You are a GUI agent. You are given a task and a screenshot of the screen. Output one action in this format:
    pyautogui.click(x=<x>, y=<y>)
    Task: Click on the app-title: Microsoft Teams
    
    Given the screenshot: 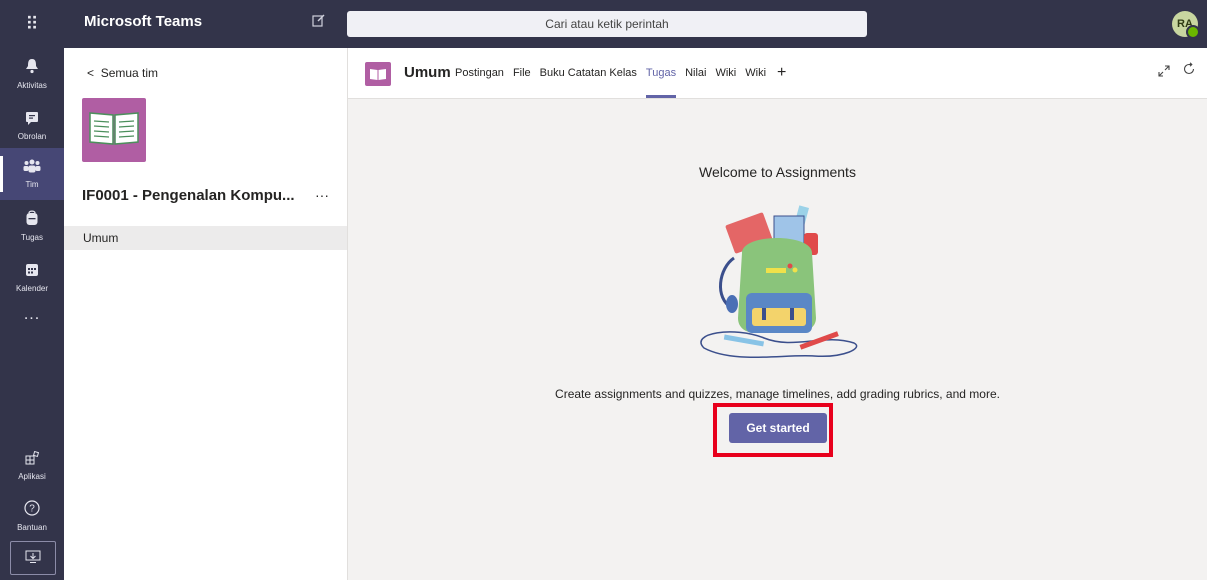 What is the action you would take?
    pyautogui.click(x=143, y=21)
    